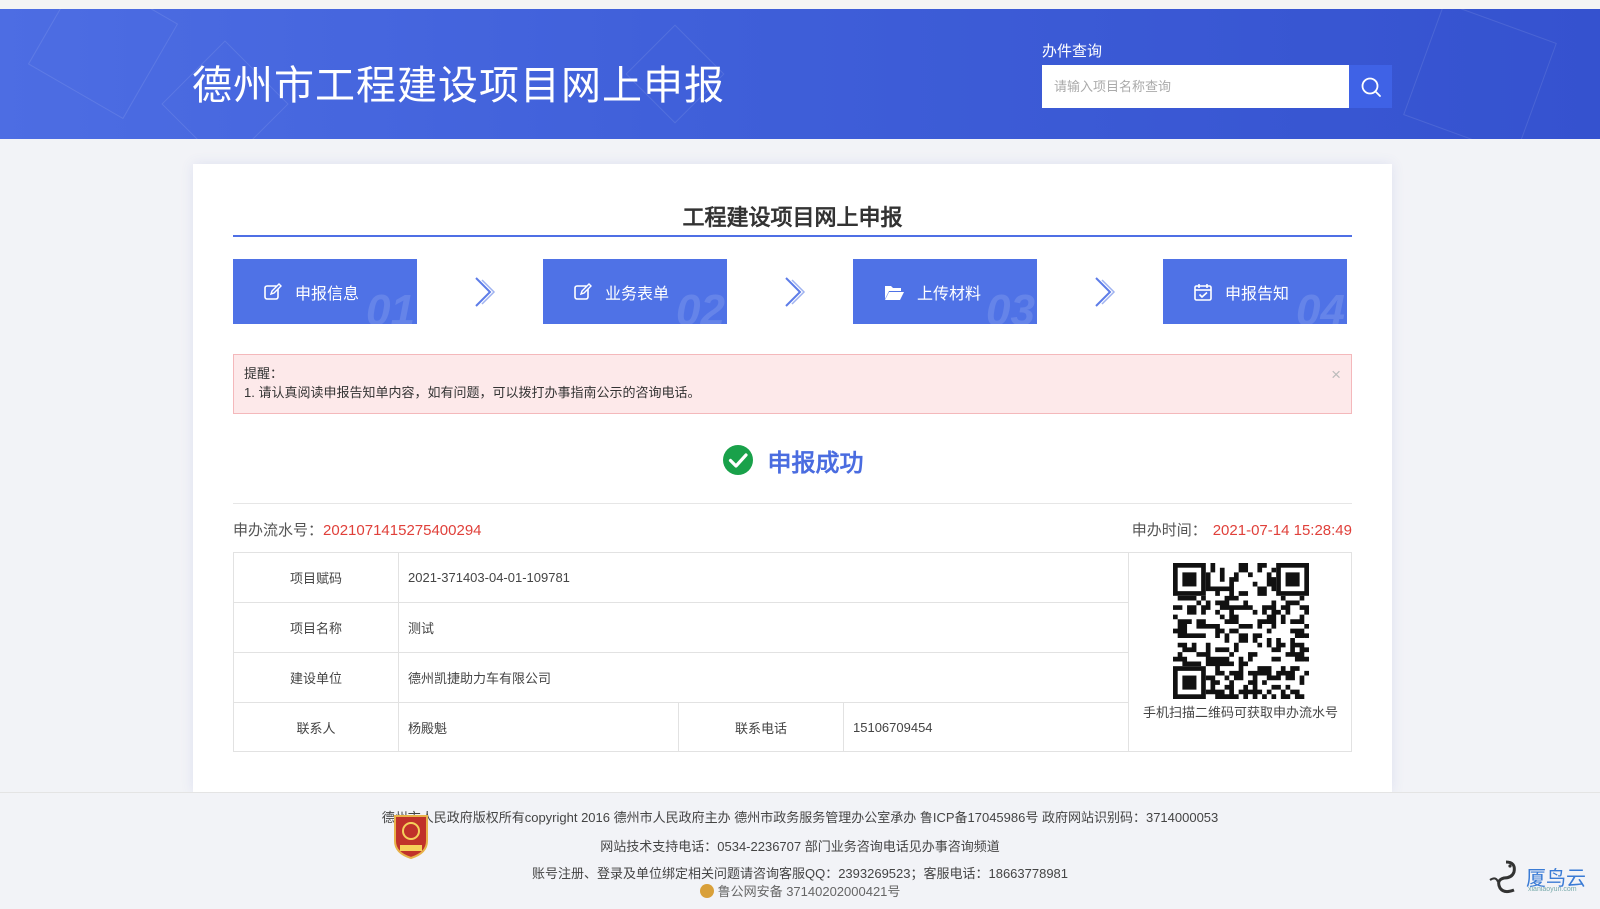 The image size is (1600, 909). What do you see at coordinates (327, 294) in the screenshot?
I see `step-label: 申报信息` at bounding box center [327, 294].